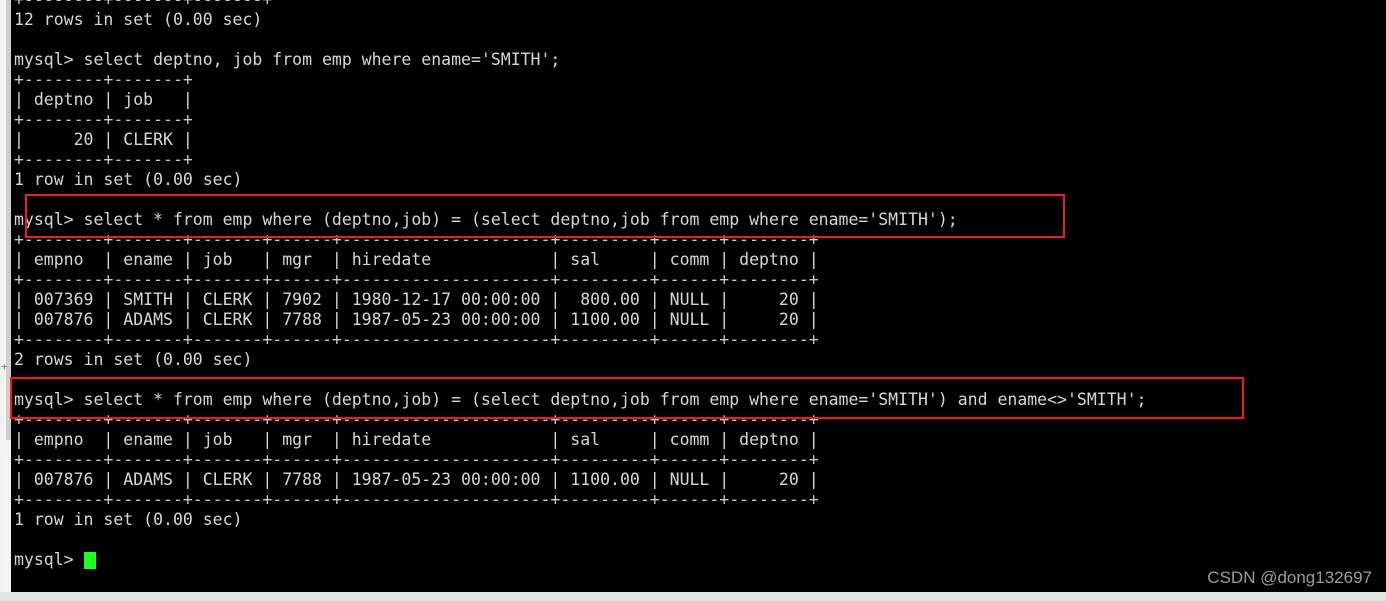  What do you see at coordinates (103, 99) in the screenshot?
I see `terminal-line: | deptno | job |` at bounding box center [103, 99].